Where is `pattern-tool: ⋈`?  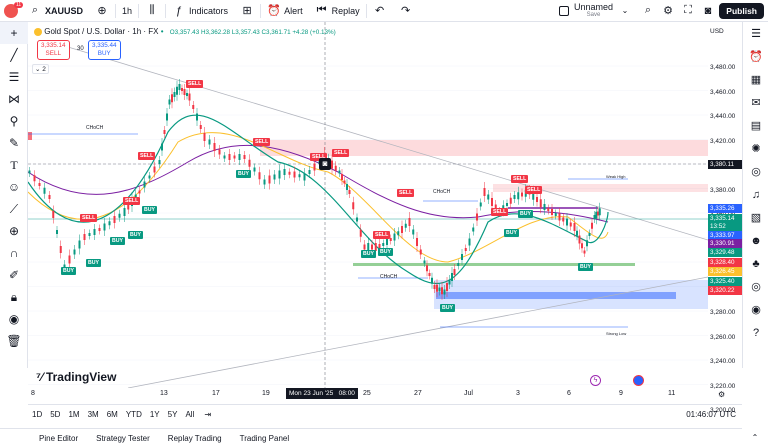
pattern-tool: ⋈ is located at coordinates (14, 99).